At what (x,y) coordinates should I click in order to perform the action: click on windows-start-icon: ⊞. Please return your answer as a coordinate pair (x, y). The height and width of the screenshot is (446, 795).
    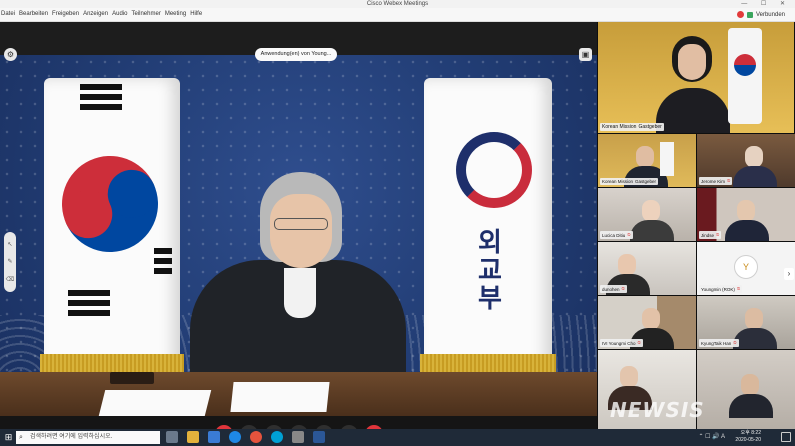
    Looking at the image, I should click on (8, 437).